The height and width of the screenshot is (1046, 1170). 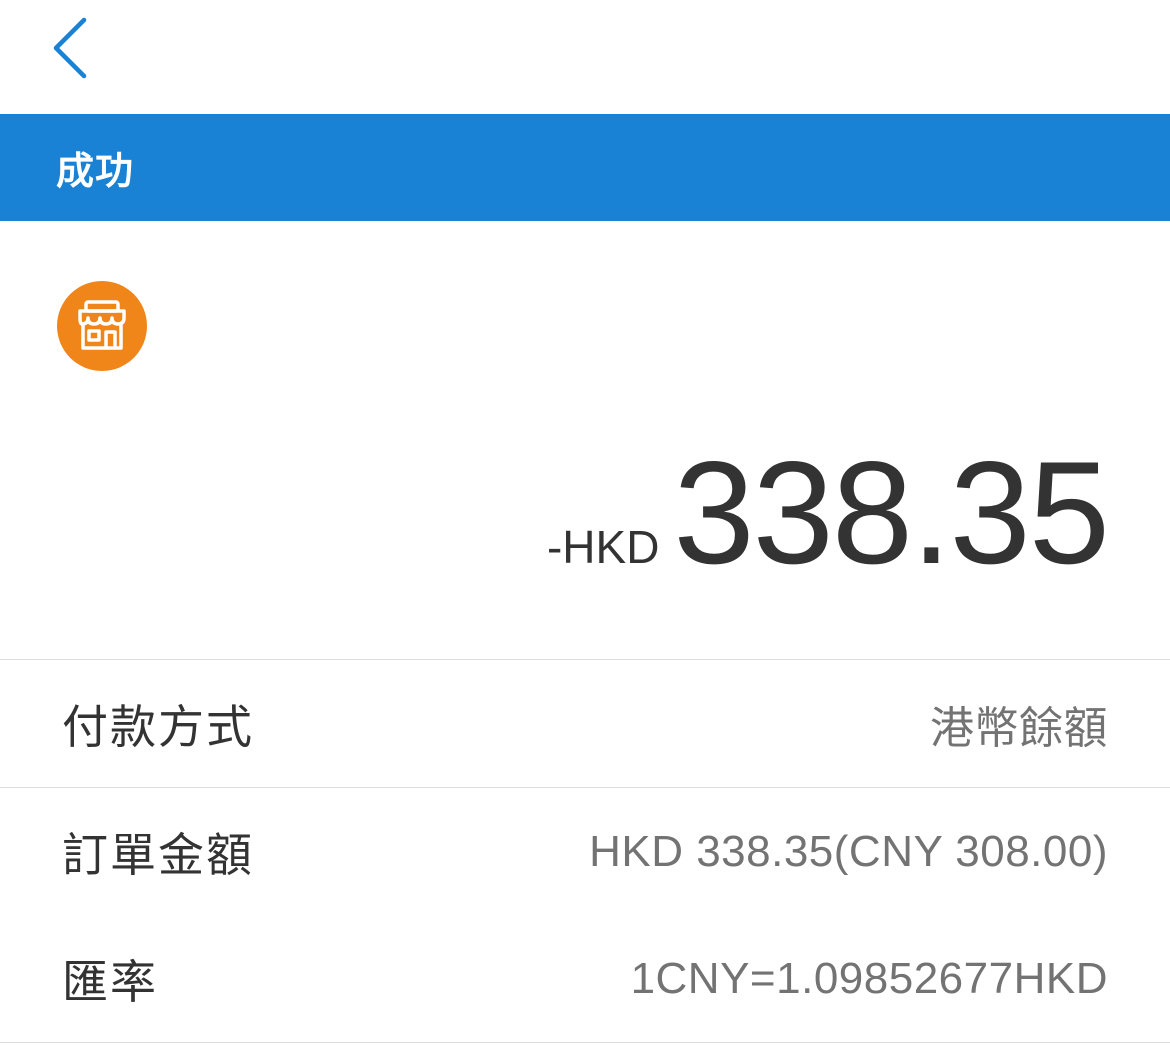 I want to click on status-banner: 成功, so click(x=585, y=167).